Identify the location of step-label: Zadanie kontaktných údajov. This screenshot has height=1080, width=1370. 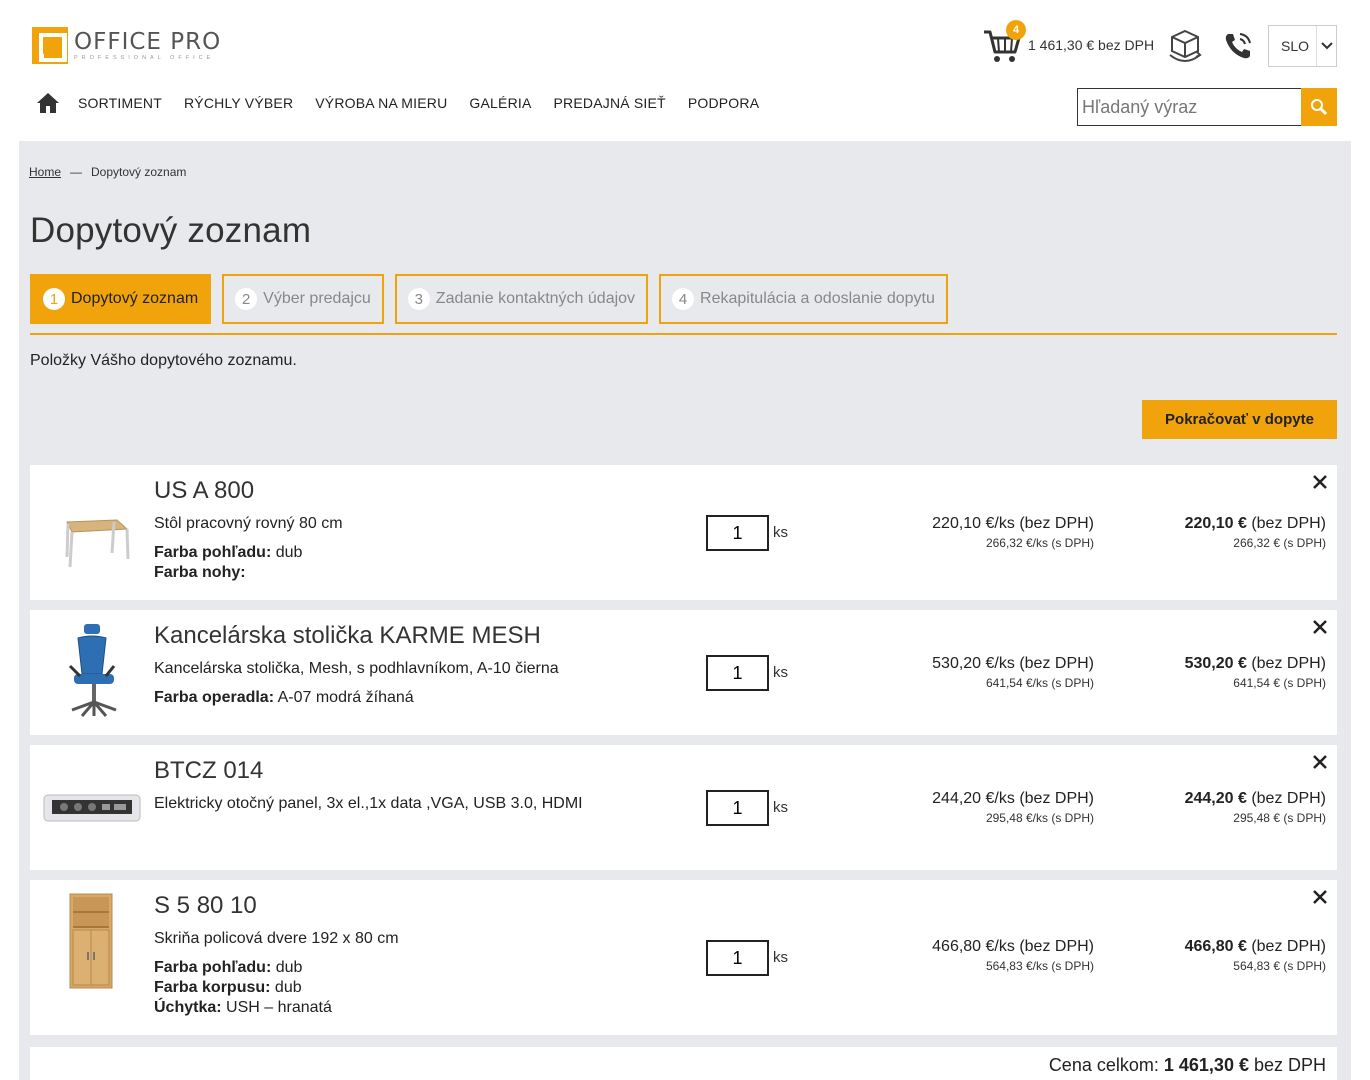
(535, 298).